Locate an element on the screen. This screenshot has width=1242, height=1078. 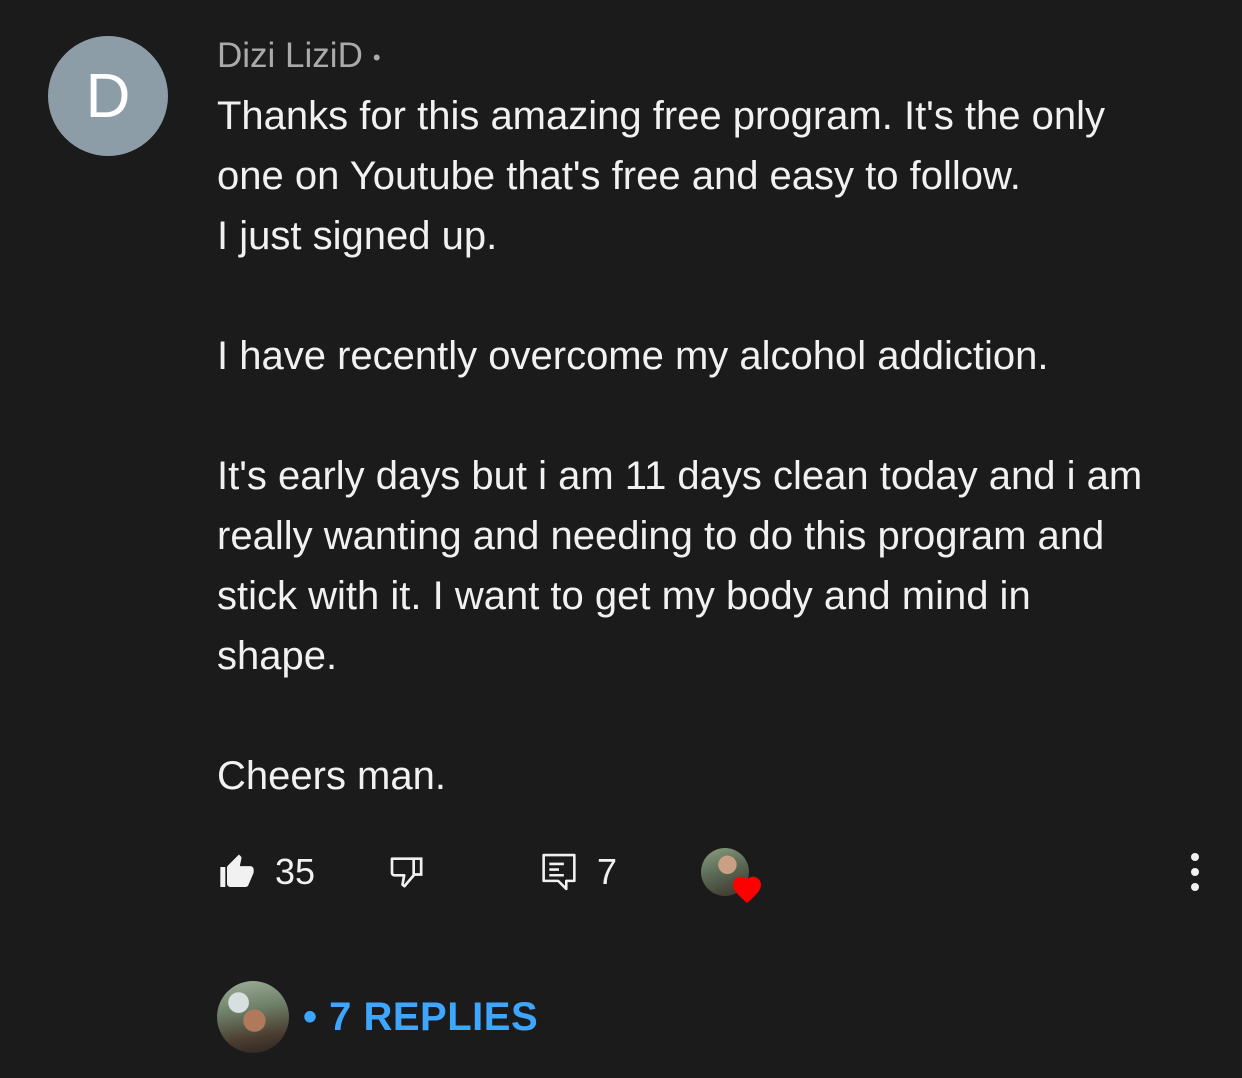
reply-author-avatar is located at coordinates (253, 1017).